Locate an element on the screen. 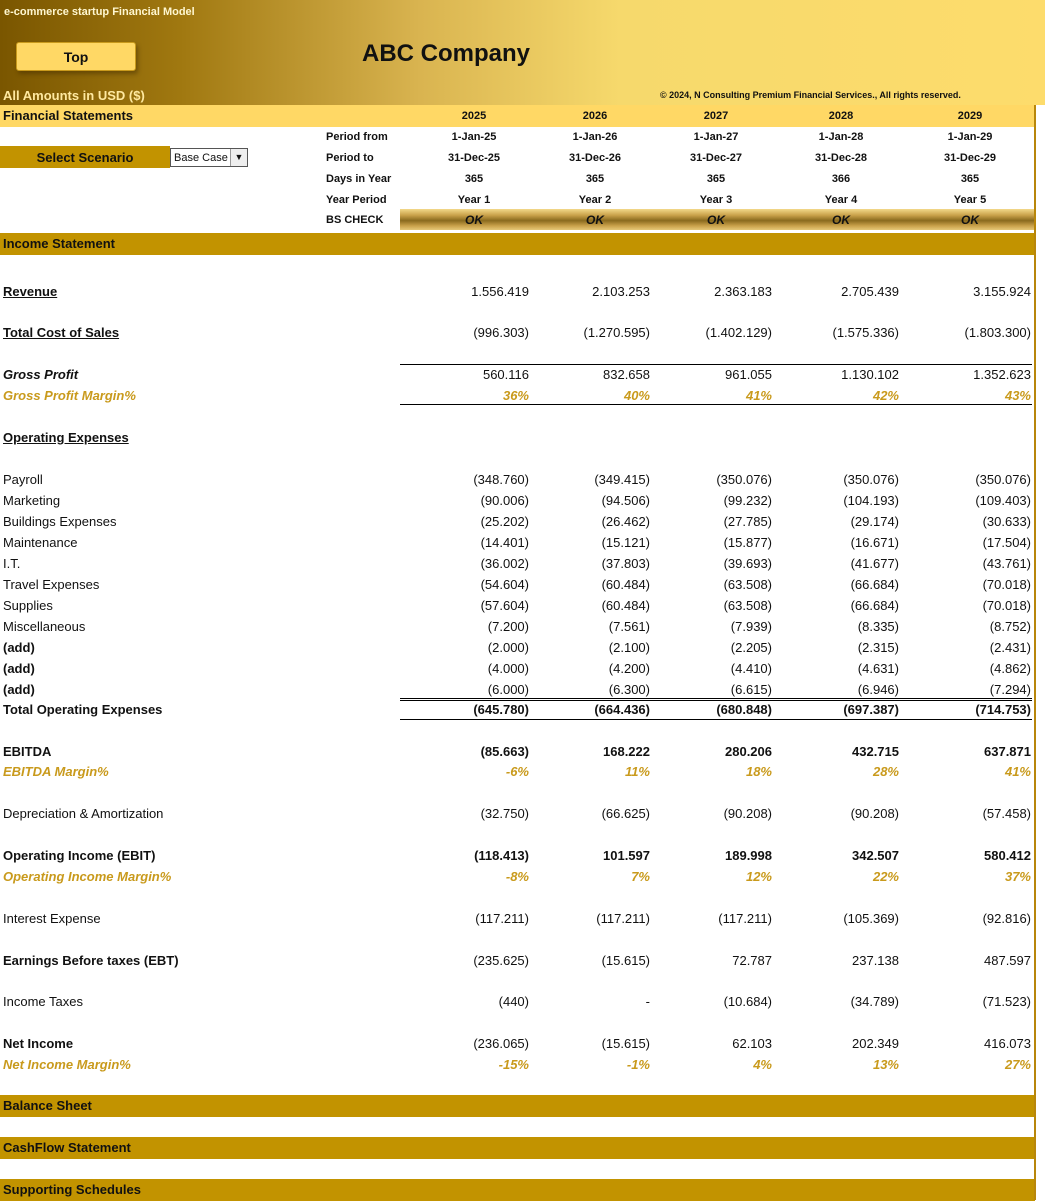 The width and height of the screenshot is (1045, 1201). row-value: -1% is located at coordinates (638, 1064).